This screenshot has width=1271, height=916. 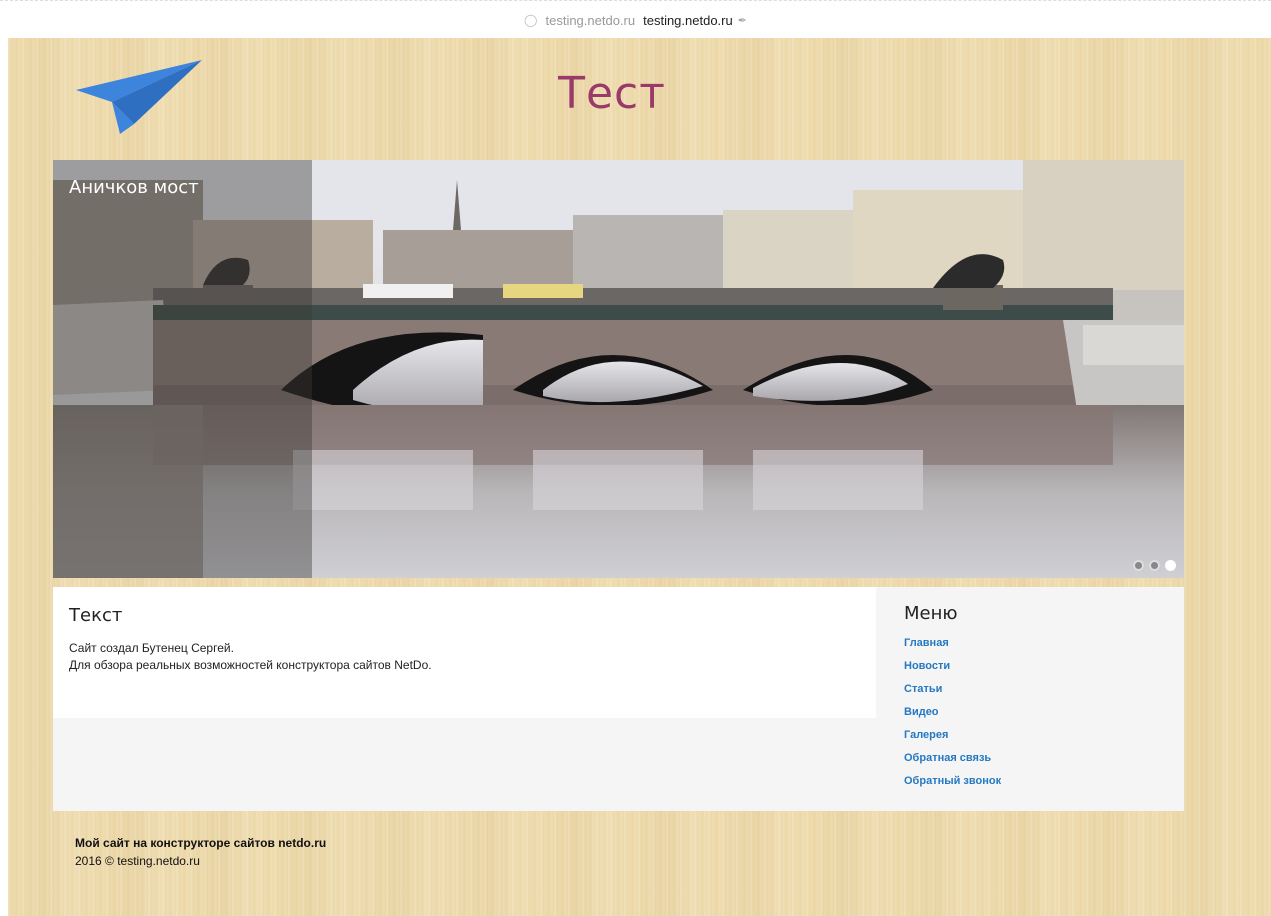 What do you see at coordinates (1034, 670) in the screenshot?
I see `menu-item-news: Новости` at bounding box center [1034, 670].